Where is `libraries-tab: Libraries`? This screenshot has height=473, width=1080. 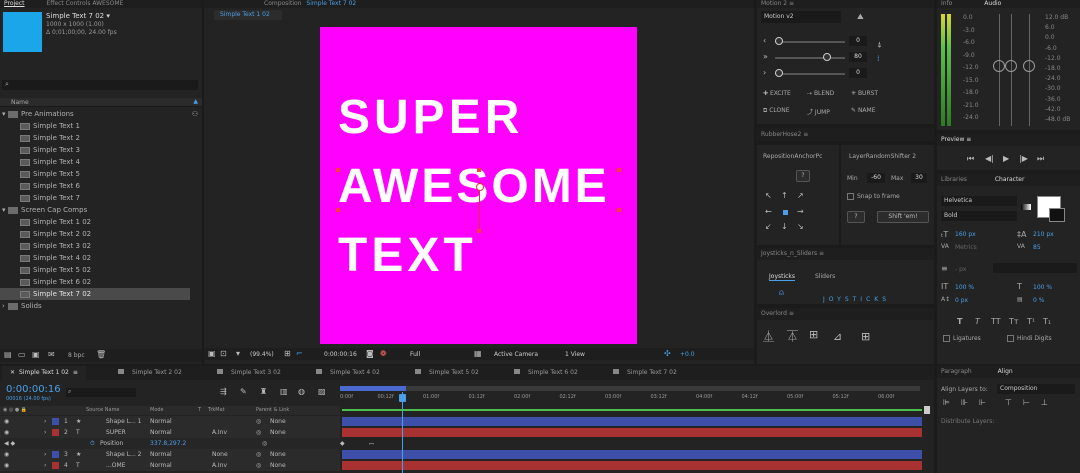
libraries-tab: Libraries is located at coordinates (954, 179).